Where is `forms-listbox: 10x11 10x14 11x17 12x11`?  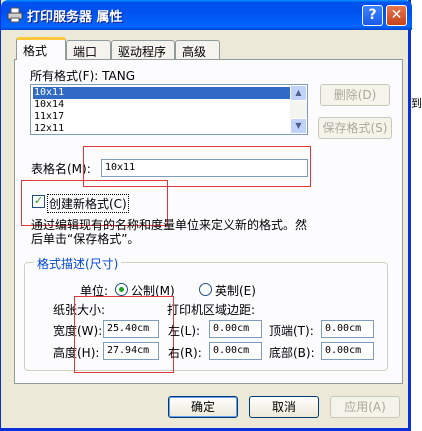 forms-listbox: 10x11 10x14 11x17 12x11 is located at coordinates (169, 109).